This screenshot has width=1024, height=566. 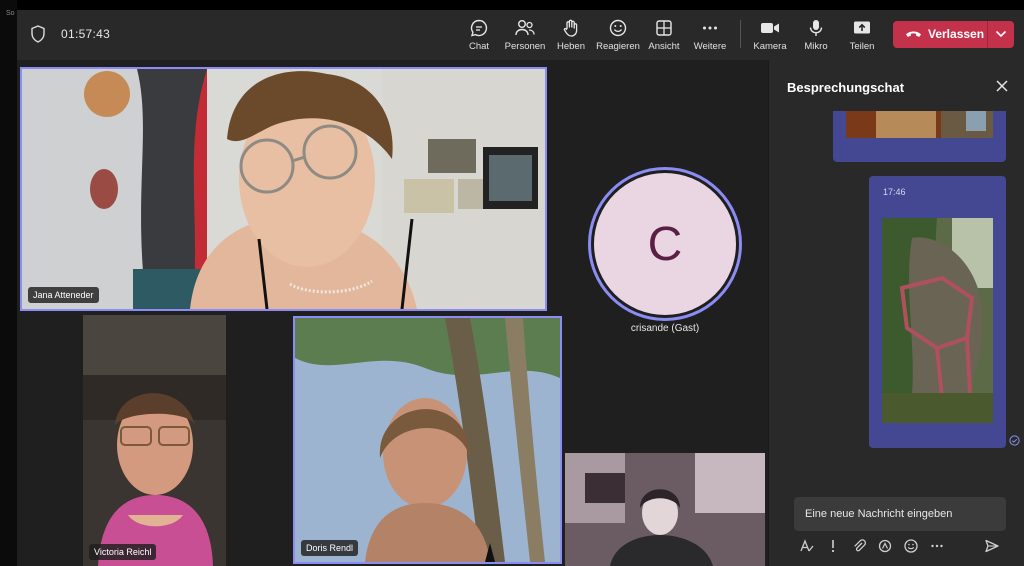 What do you see at coordinates (570, 28) in the screenshot?
I see `raise-hand-icon` at bounding box center [570, 28].